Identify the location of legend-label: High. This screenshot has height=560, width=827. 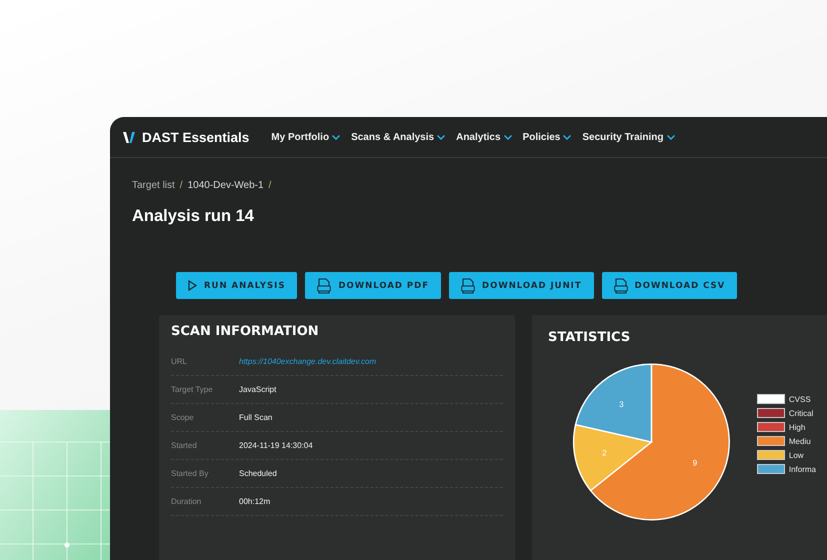
(797, 427).